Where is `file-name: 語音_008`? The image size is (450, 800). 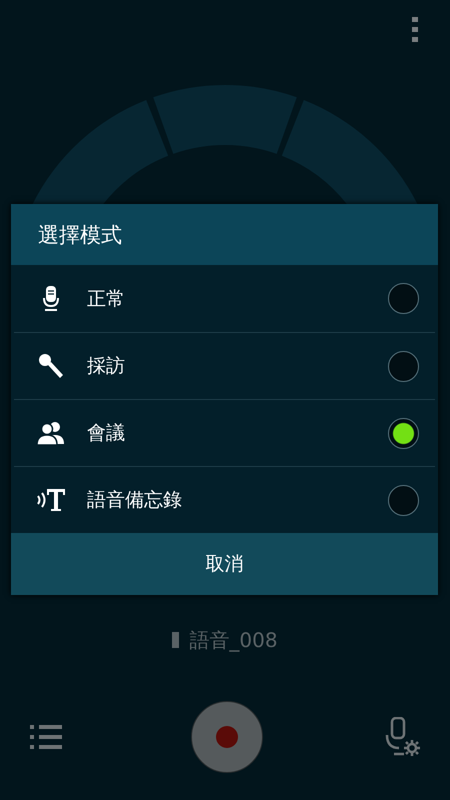 file-name: 語音_008 is located at coordinates (233, 640).